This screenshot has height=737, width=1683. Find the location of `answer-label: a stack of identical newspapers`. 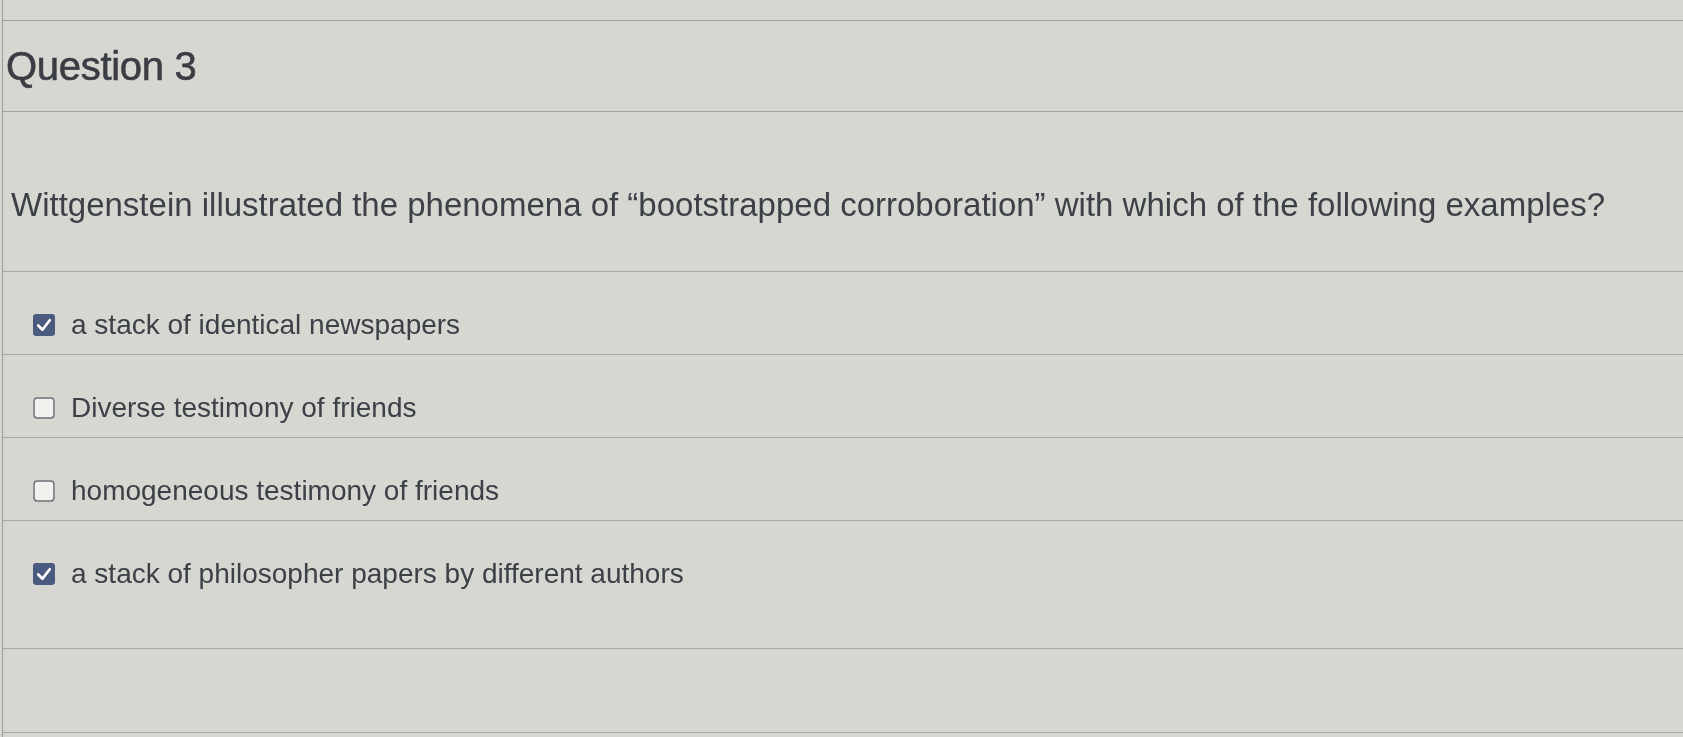

answer-label: a stack of identical newspapers is located at coordinates (266, 325).